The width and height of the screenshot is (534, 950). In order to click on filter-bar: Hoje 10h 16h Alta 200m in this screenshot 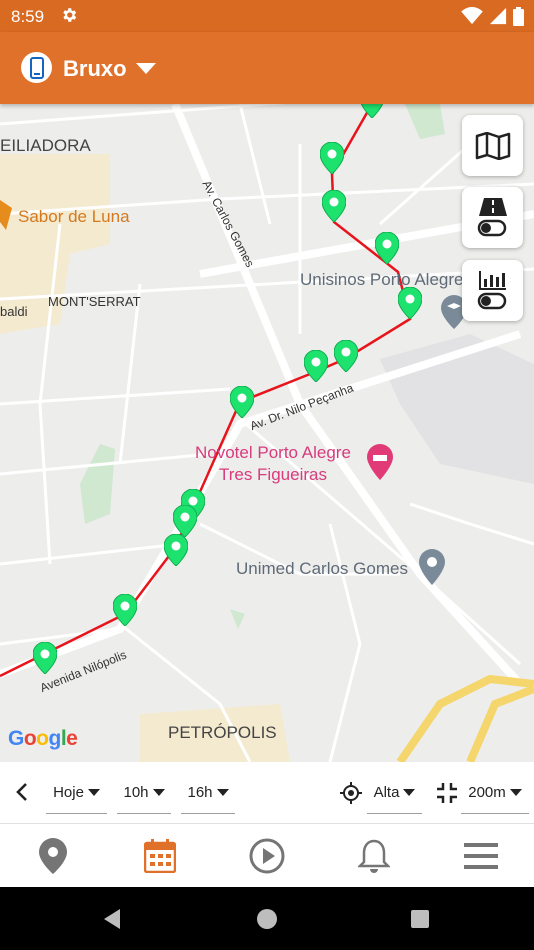, I will do `click(267, 793)`.